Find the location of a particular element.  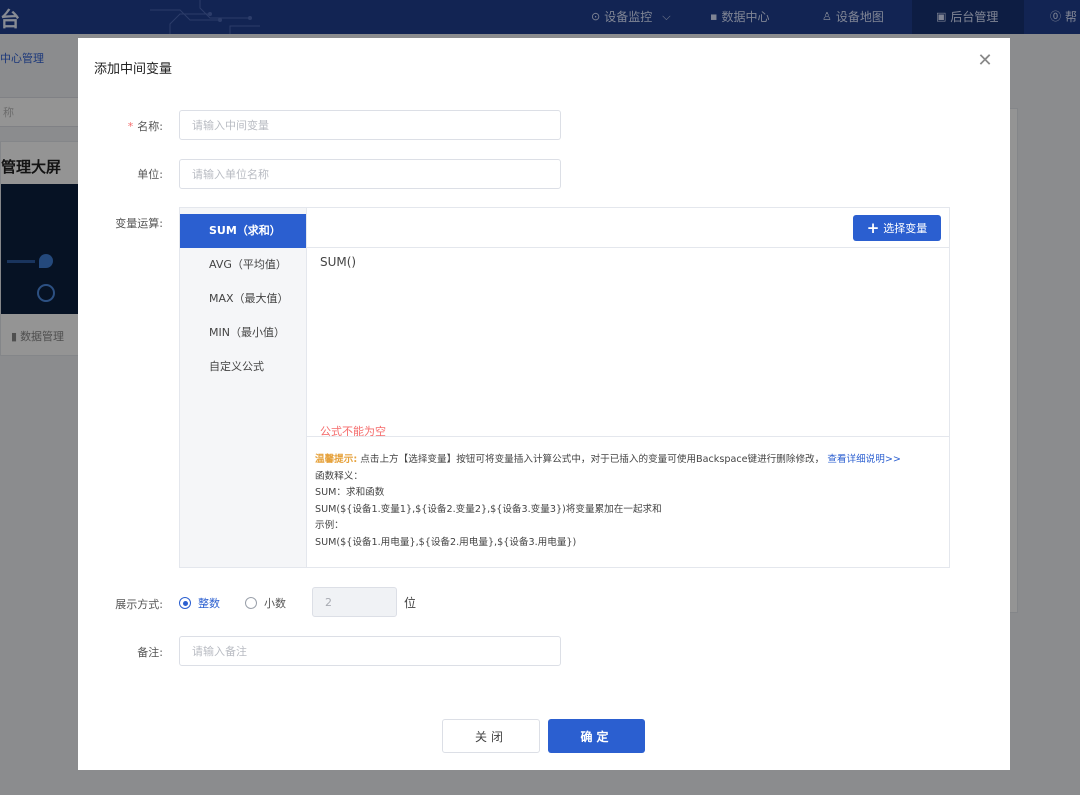

function-sum: SUM（求和） is located at coordinates (243, 231).